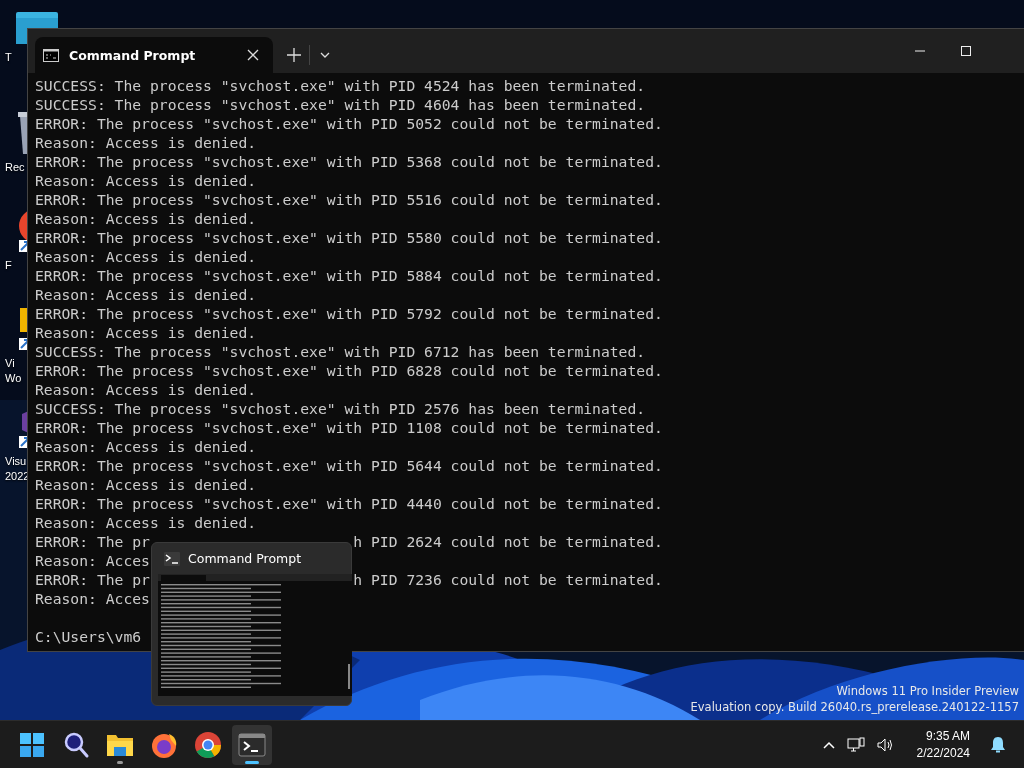  What do you see at coordinates (508, 579) in the screenshot?
I see `terminal-line: h PID 7236 could not be terminated.` at bounding box center [508, 579].